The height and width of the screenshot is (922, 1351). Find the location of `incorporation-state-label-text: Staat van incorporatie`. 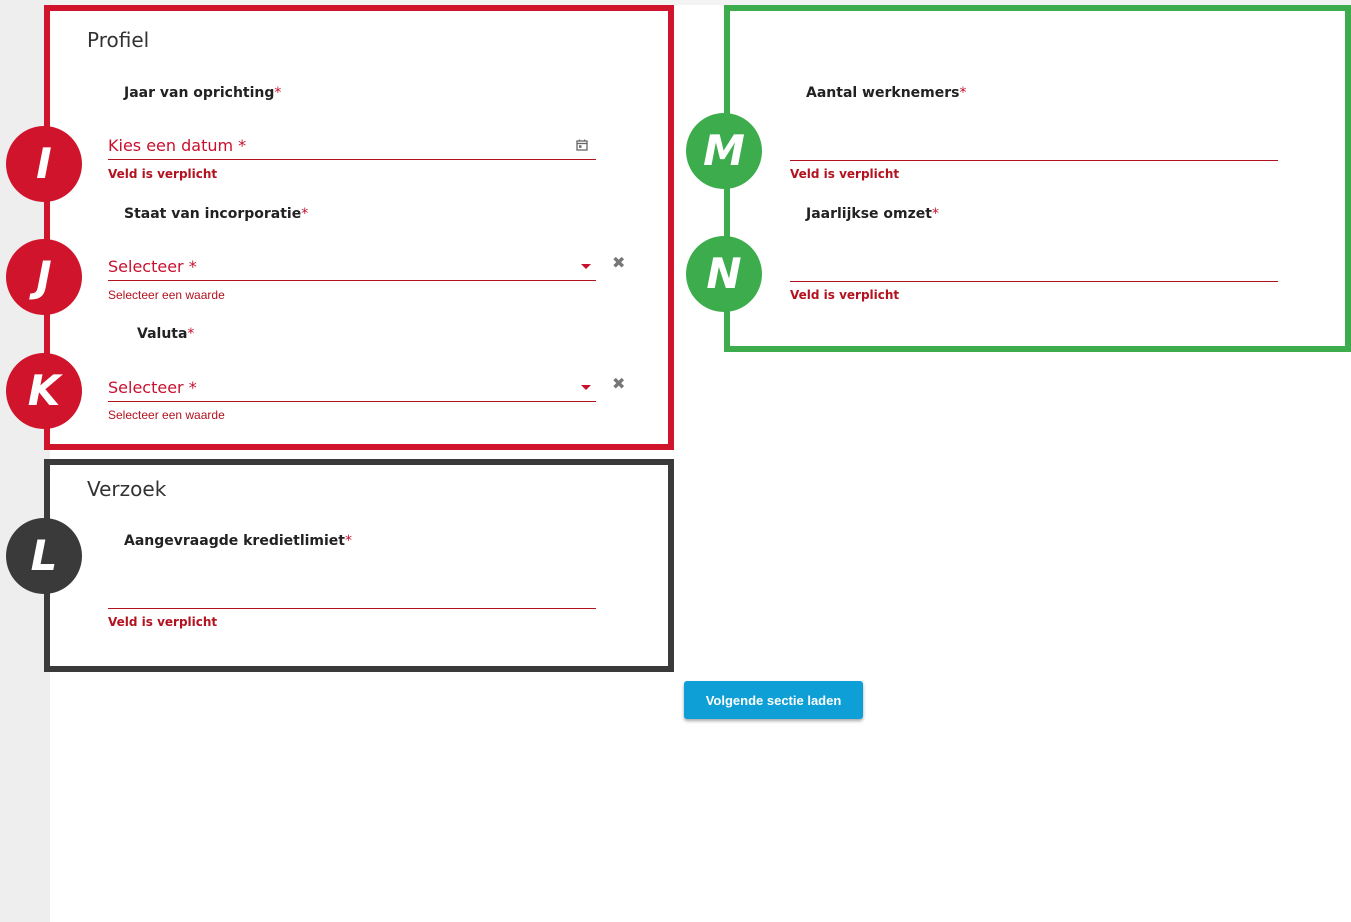

incorporation-state-label-text: Staat van incorporatie is located at coordinates (213, 214).